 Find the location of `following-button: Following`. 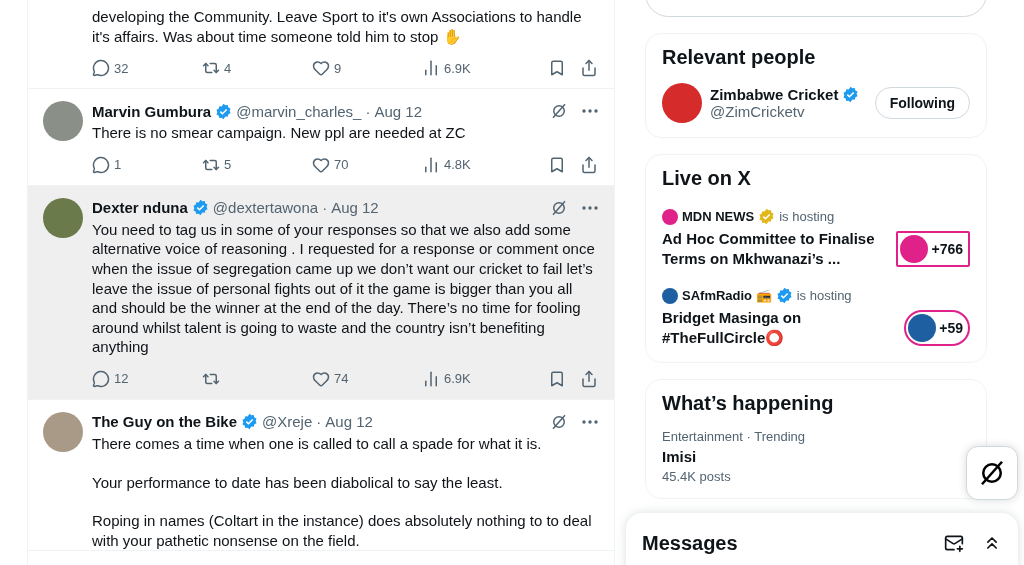

following-button: Following is located at coordinates (922, 103).